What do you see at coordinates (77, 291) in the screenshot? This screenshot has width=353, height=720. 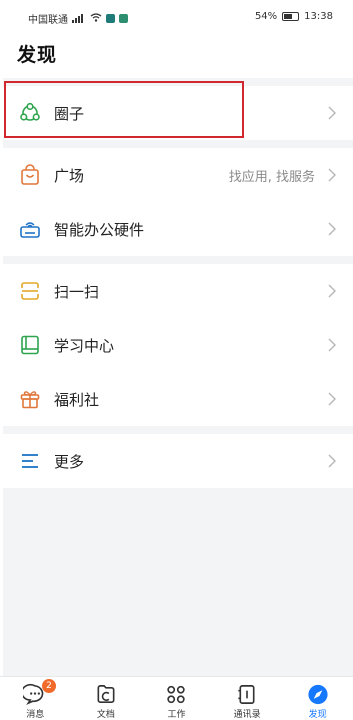 I see `list-item-label: 扫一扫` at bounding box center [77, 291].